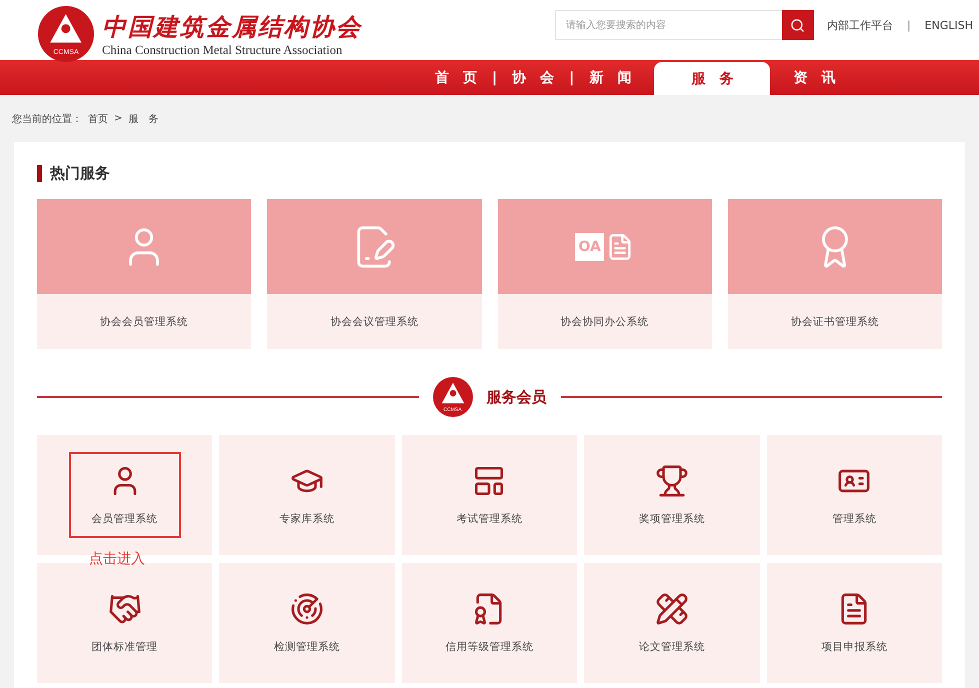 The height and width of the screenshot is (688, 979). Describe the element at coordinates (307, 495) in the screenshot. I see `service-tile: 专家库系统` at that location.